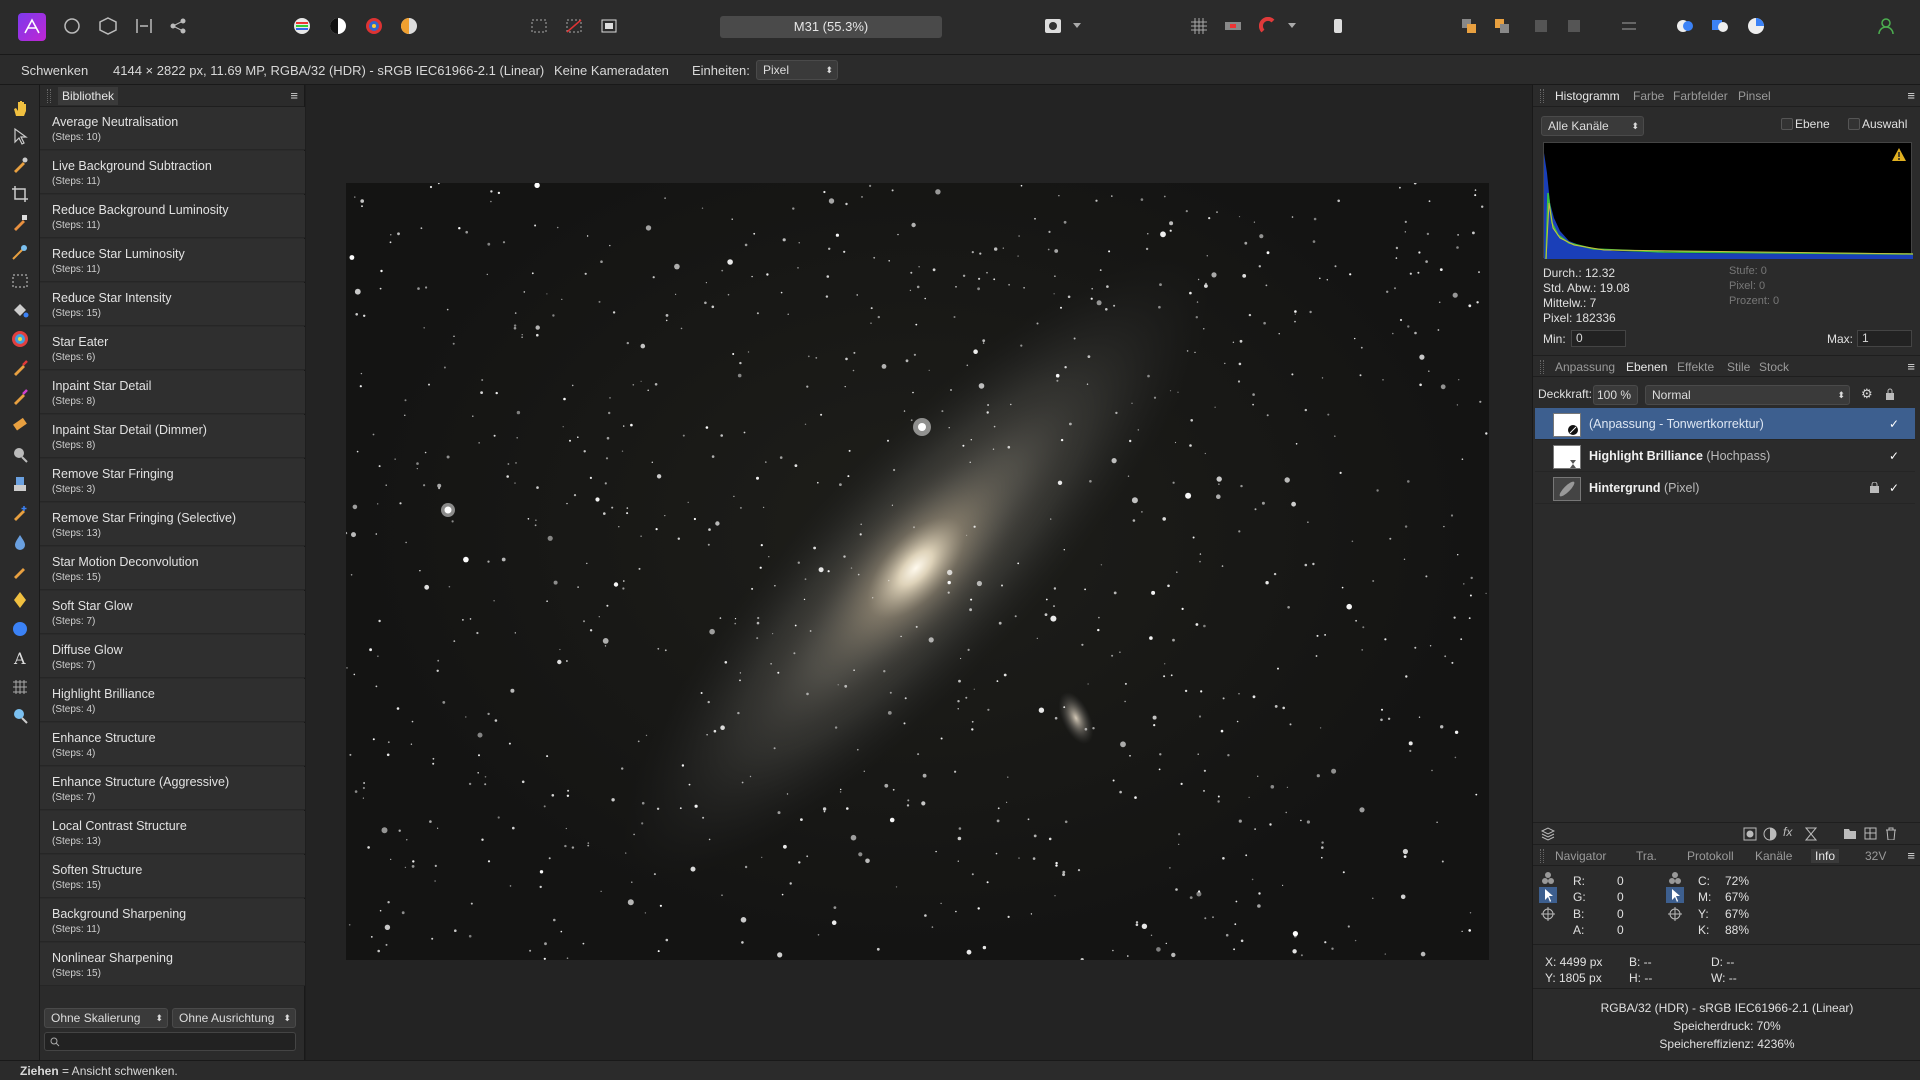 This screenshot has width=1920, height=1080. Describe the element at coordinates (609, 26) in the screenshot. I see `invert-selection-icon` at that location.